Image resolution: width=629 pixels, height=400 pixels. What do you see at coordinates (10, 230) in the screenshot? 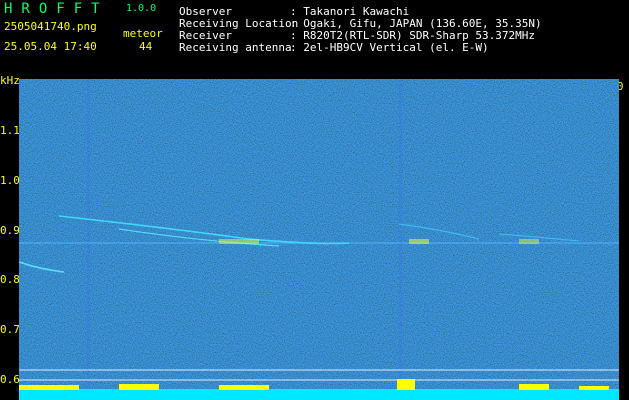
I see `y-tick-label: 0.9` at bounding box center [10, 230].